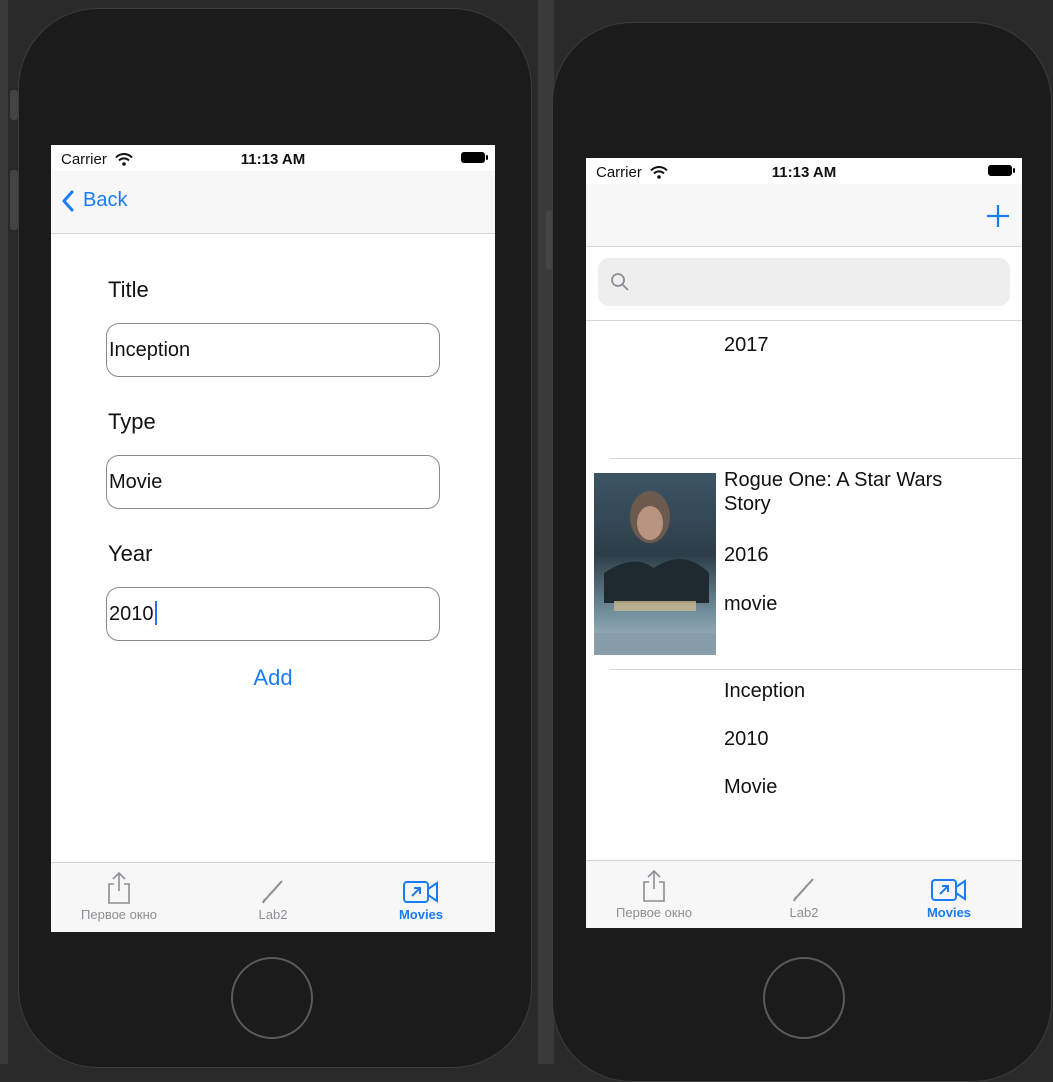 The height and width of the screenshot is (1082, 1053). I want to click on poster-image, so click(655, 564).